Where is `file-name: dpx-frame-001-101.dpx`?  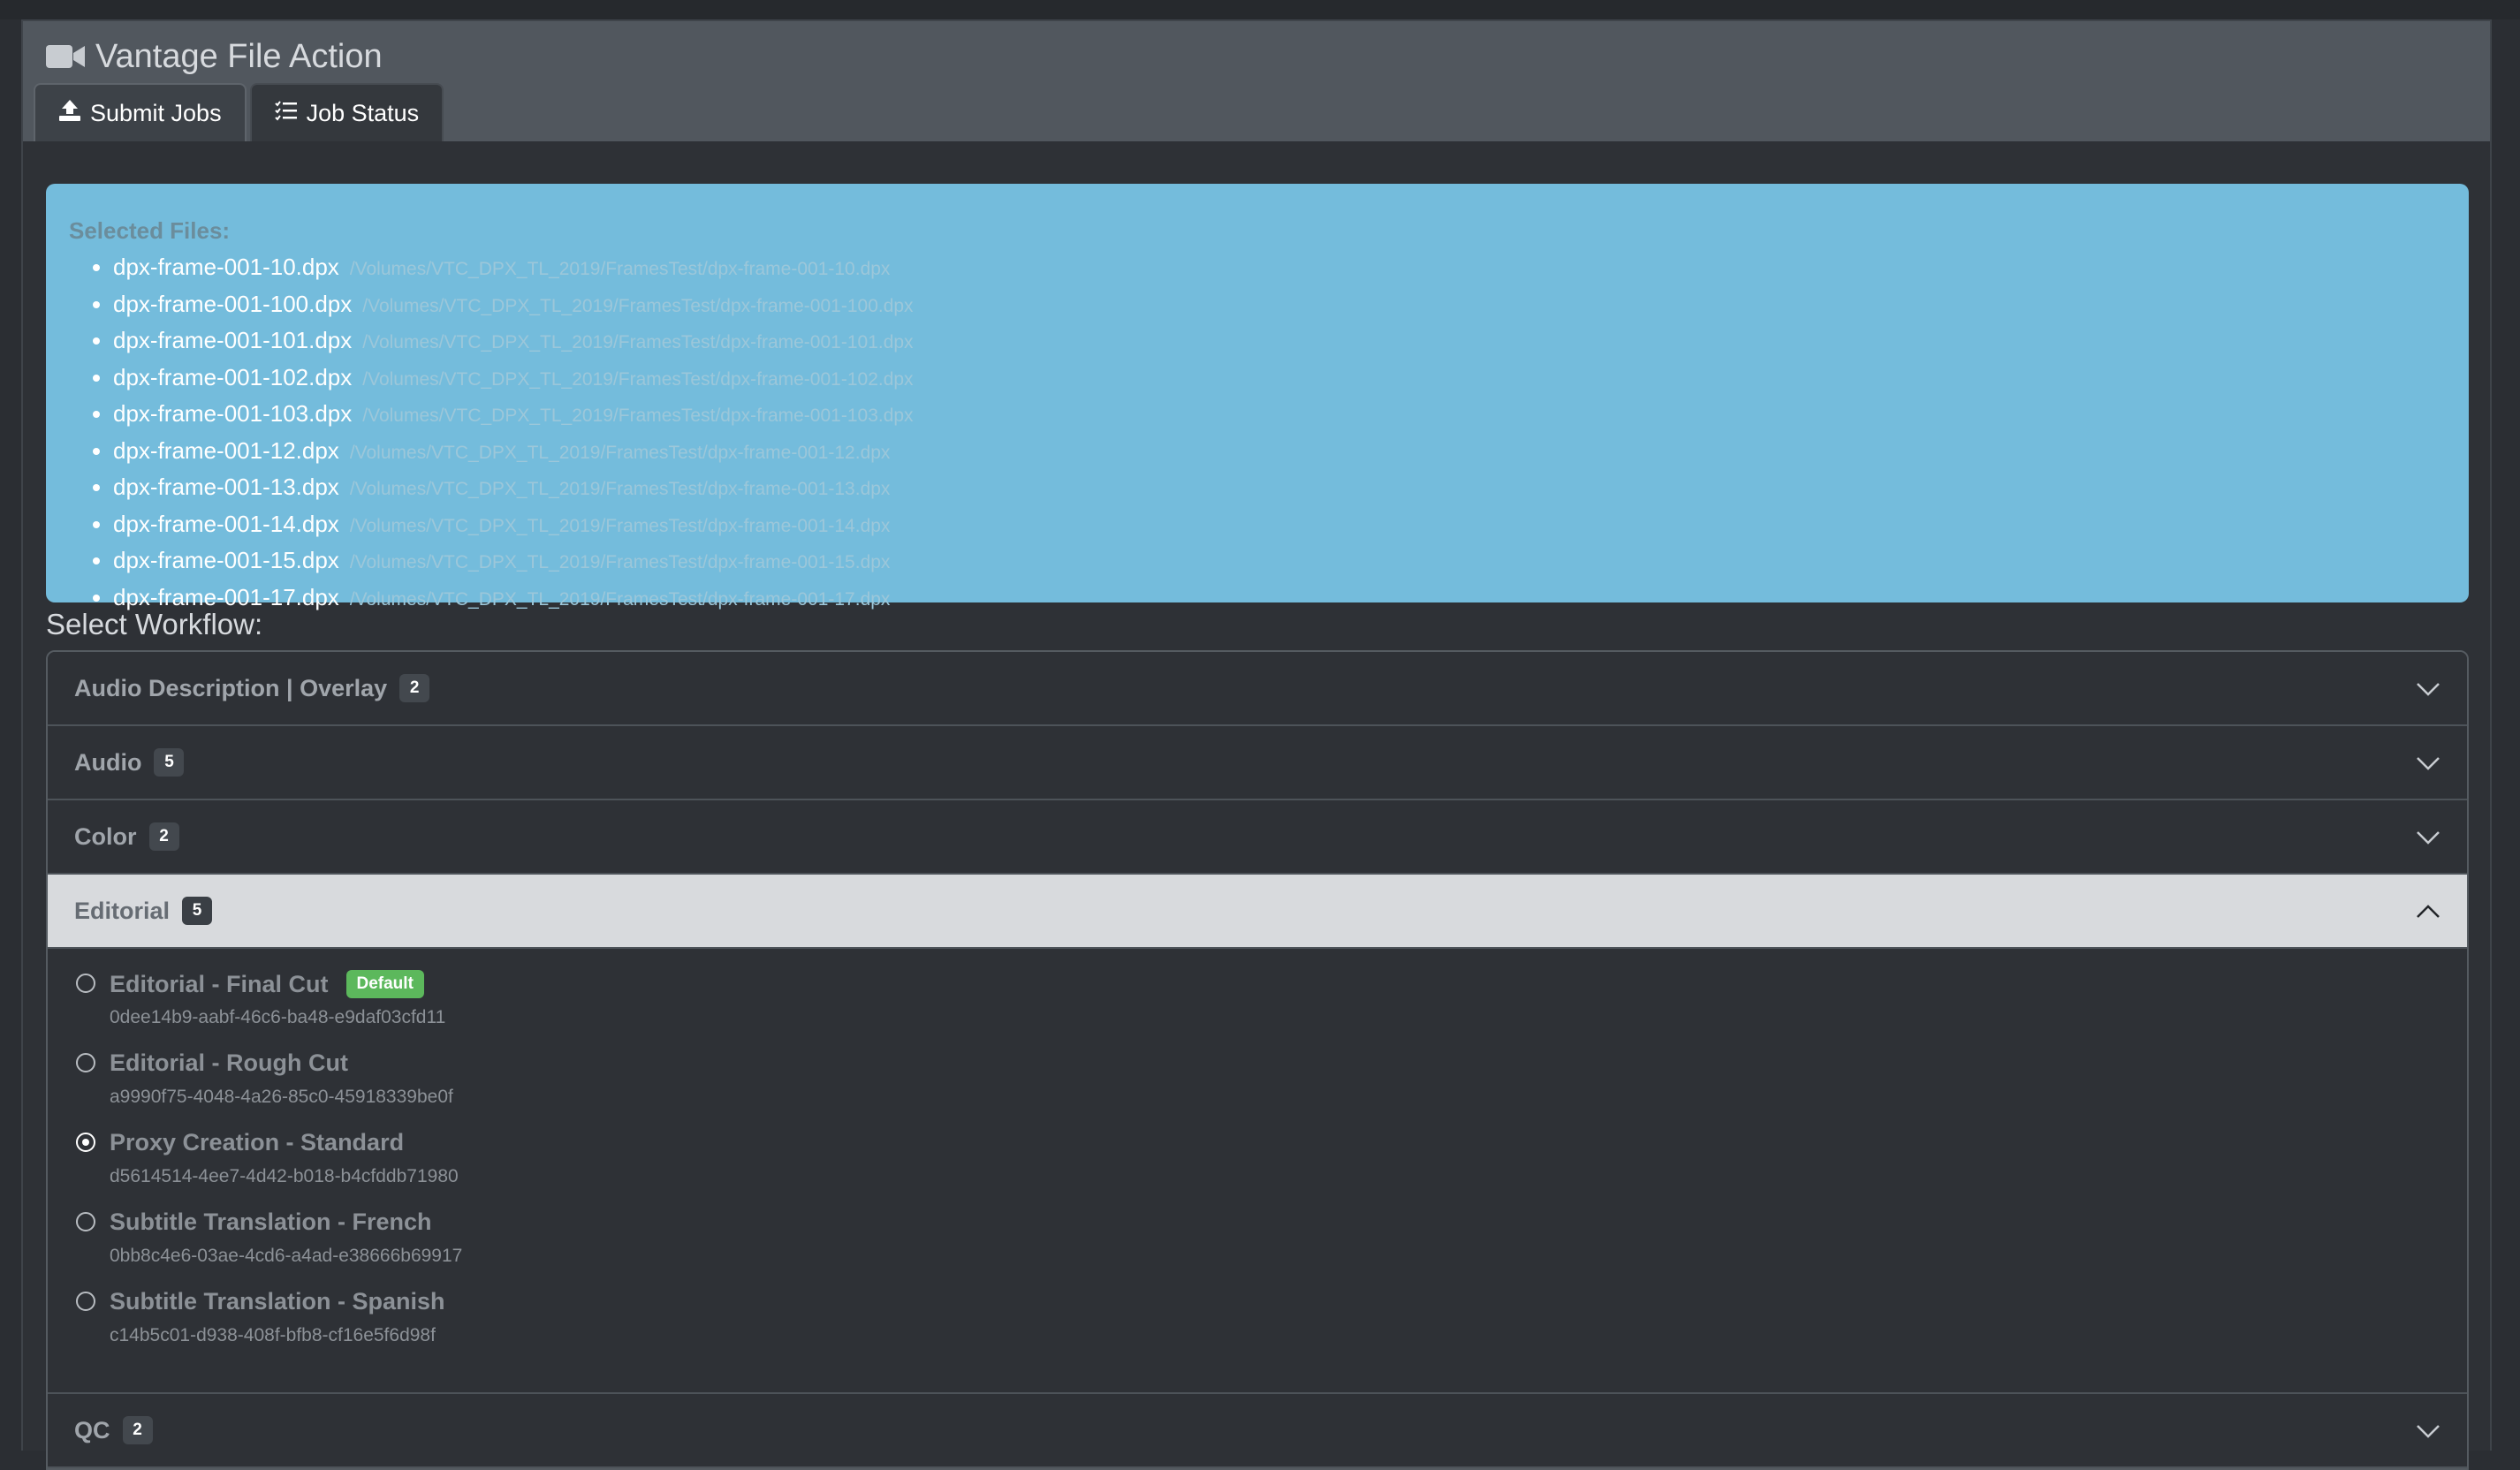 file-name: dpx-frame-001-101.dpx is located at coordinates (233, 340).